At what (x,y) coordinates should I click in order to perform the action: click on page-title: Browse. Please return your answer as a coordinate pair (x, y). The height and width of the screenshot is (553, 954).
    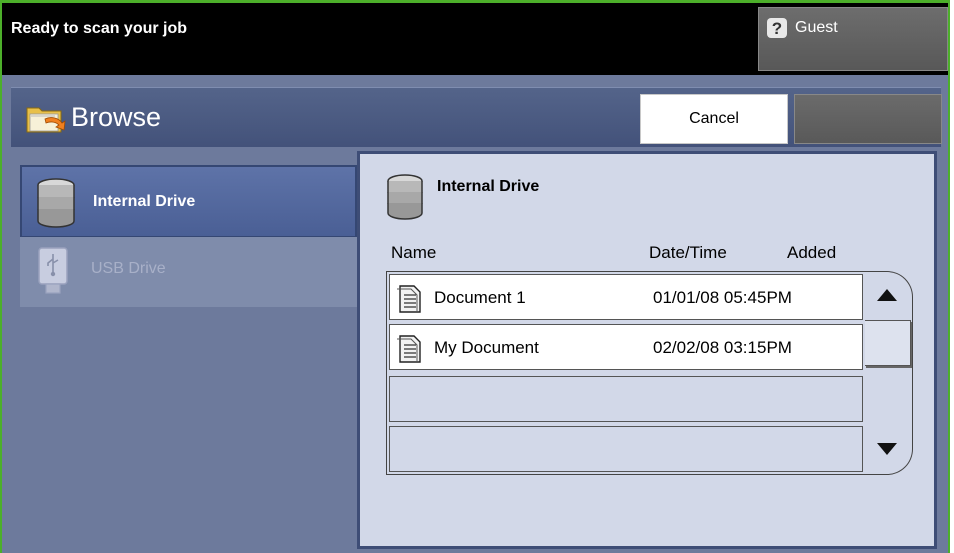
    Looking at the image, I should click on (116, 117).